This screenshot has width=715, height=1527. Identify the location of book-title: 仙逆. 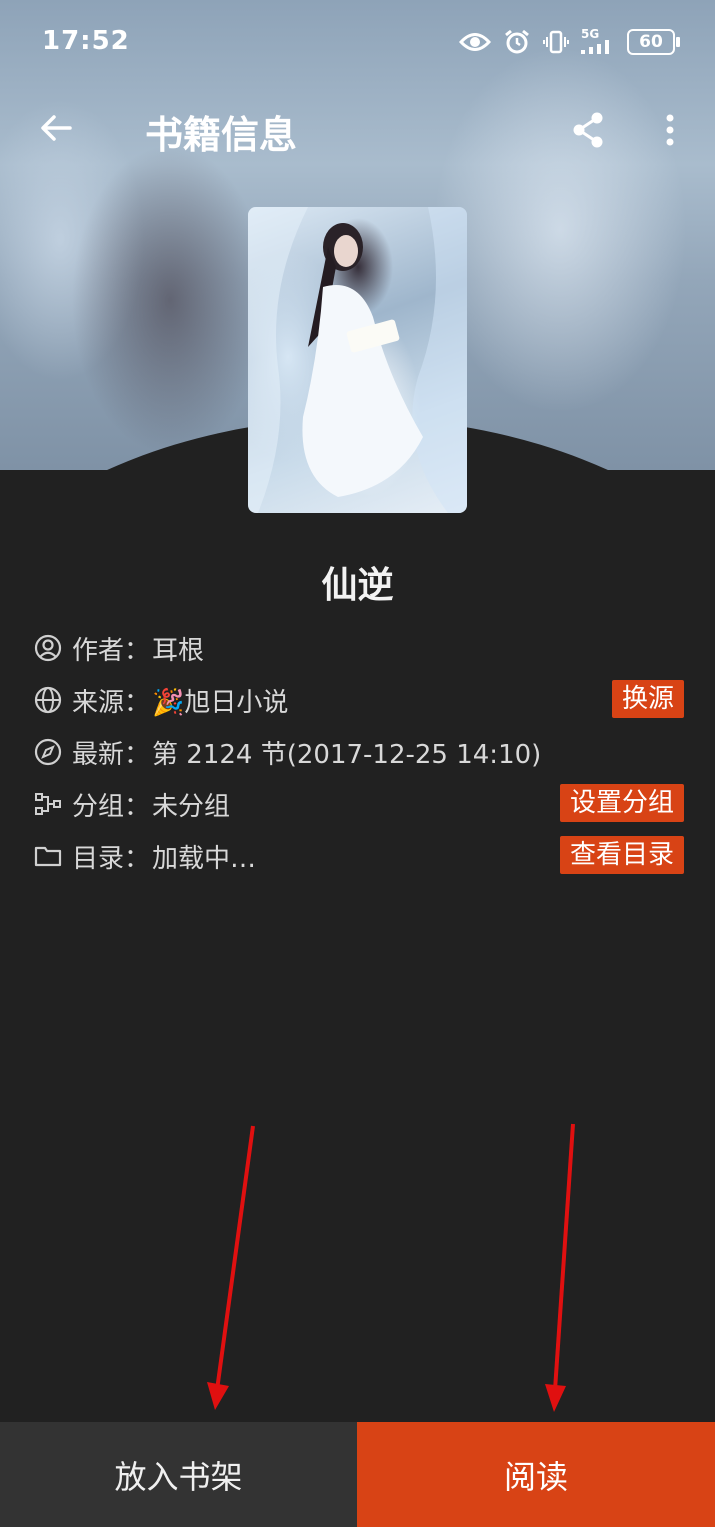
(357, 585).